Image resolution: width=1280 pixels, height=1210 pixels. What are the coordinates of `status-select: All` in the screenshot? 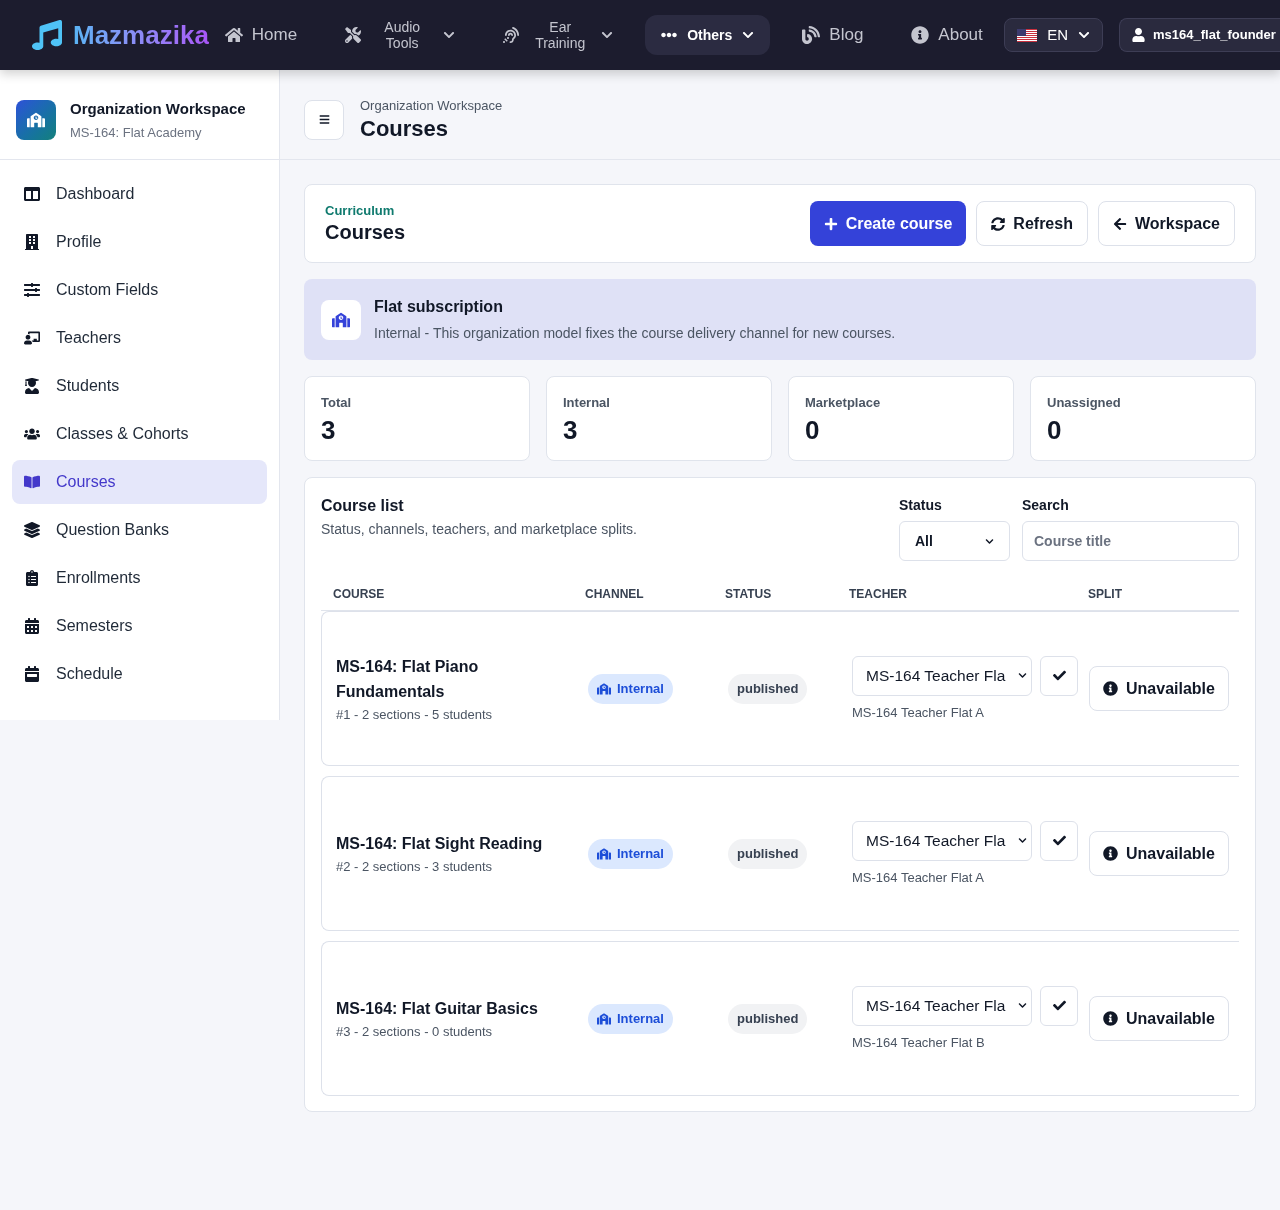 It's located at (954, 541).